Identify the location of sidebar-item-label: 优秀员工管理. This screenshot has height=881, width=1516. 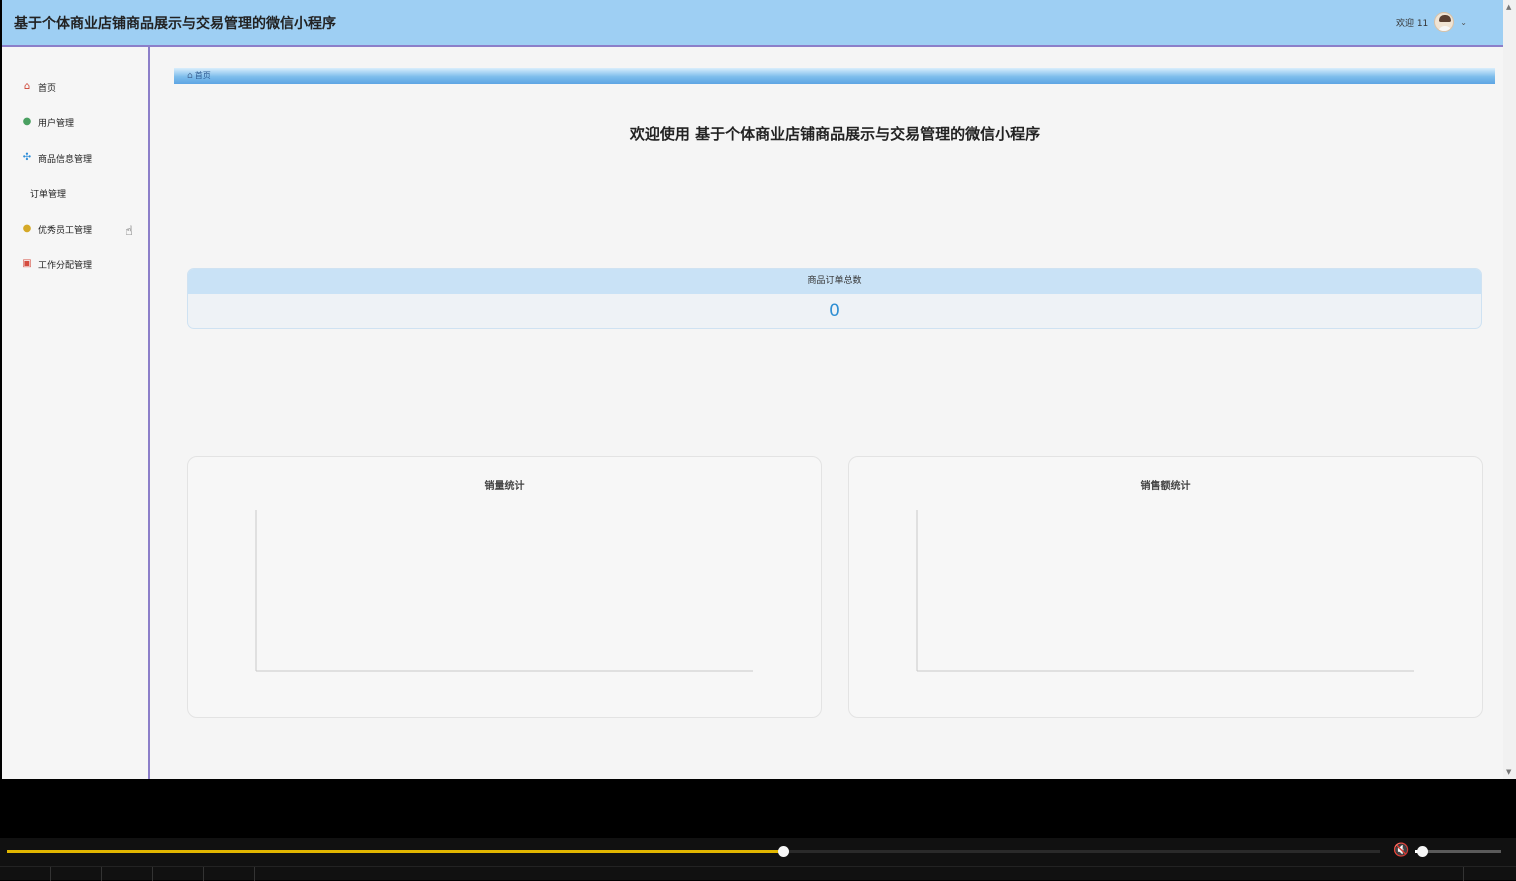
(65, 230).